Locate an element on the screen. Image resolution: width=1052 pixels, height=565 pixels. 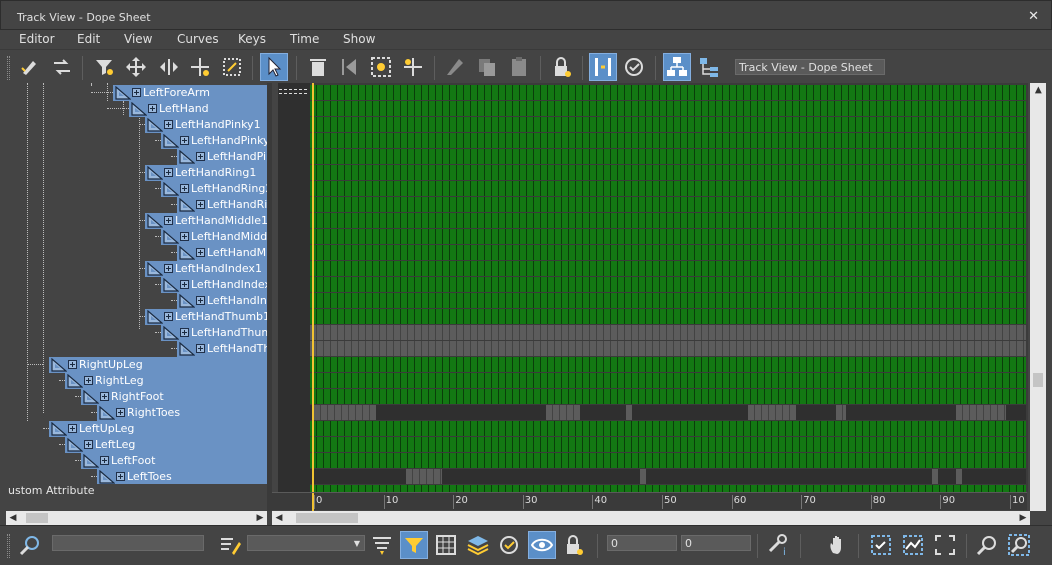
menu-keys: Keys is located at coordinates (252, 39).